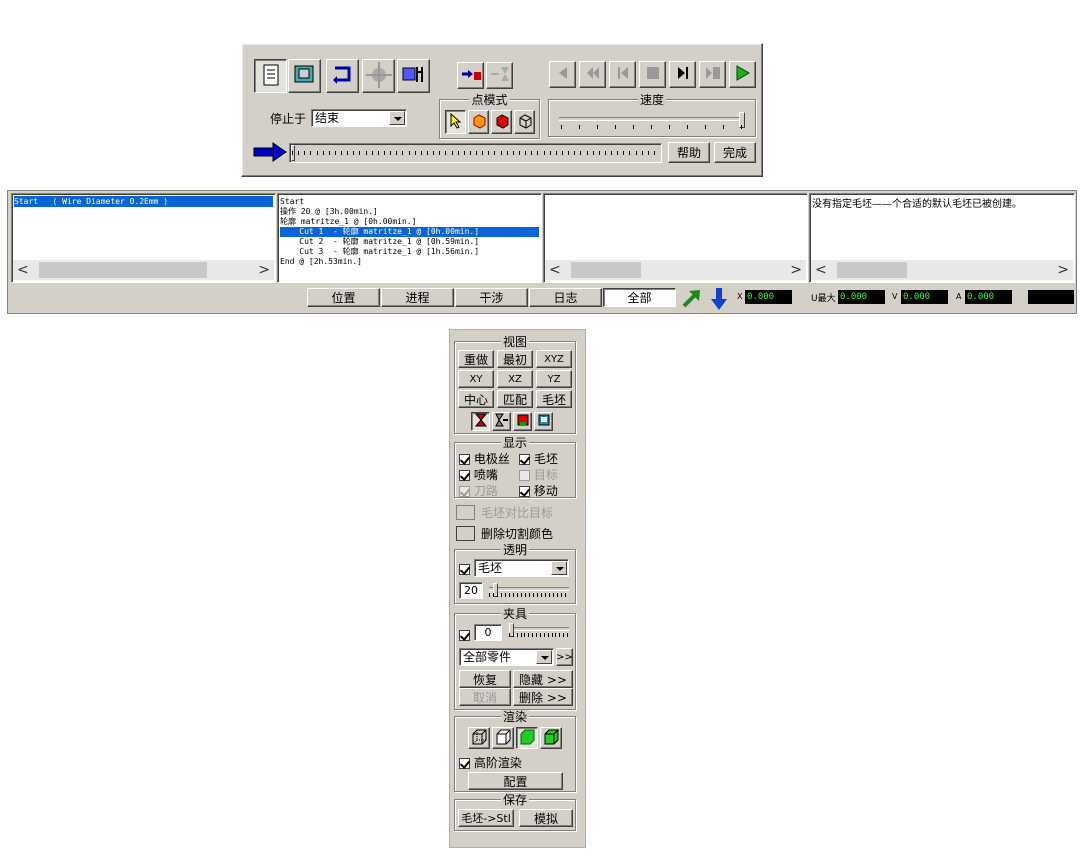  Describe the element at coordinates (521, 568) in the screenshot. I see `transparency-select: 毛坯` at that location.